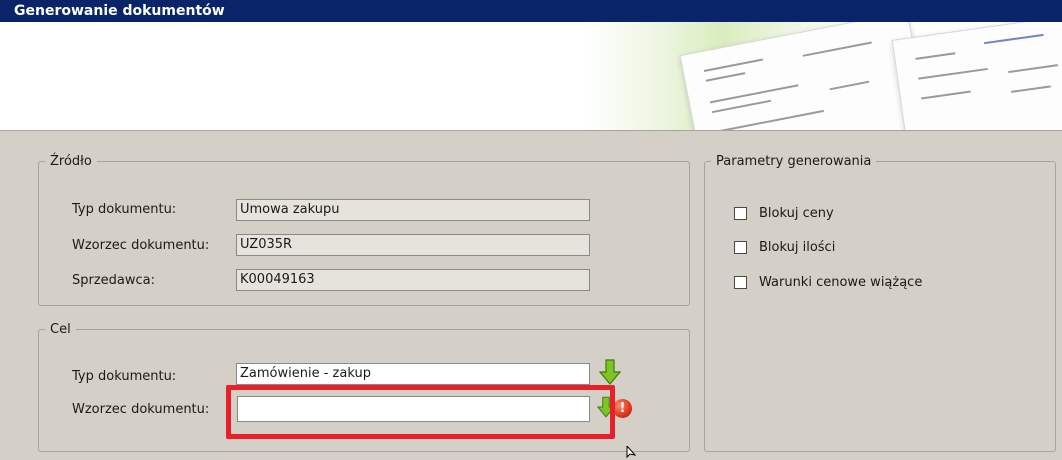 This screenshot has height=460, width=1062. What do you see at coordinates (413, 210) in the screenshot?
I see `source-doc-type-field: Umowa zakupu` at bounding box center [413, 210].